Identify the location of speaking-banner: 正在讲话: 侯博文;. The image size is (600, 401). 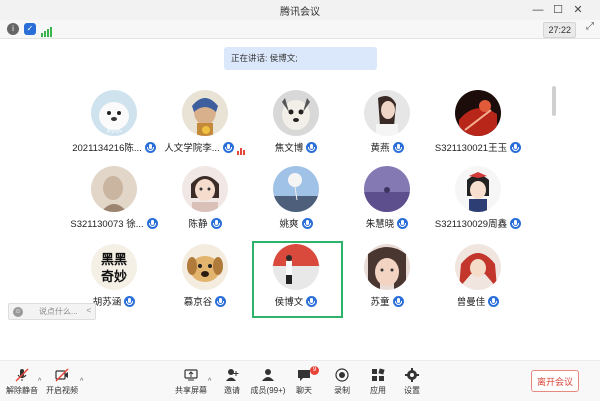
(300, 58).